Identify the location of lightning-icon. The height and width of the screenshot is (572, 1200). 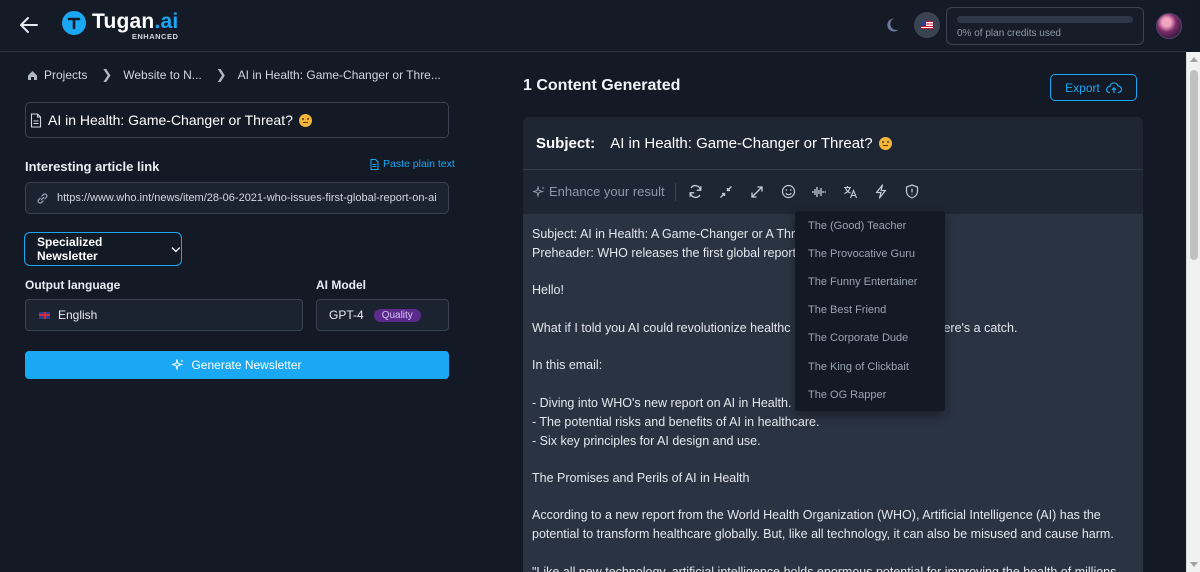
(881, 192).